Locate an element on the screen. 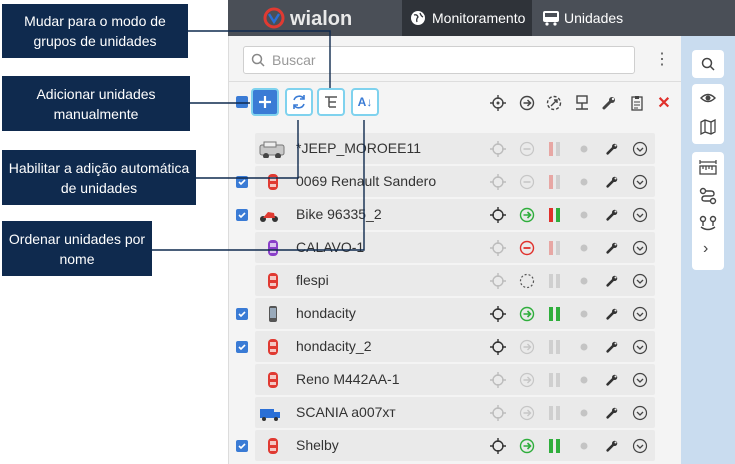 Image resolution: width=735 pixels, height=464 pixels. callout-sort-by-name: Ordenar unidades por nome is located at coordinates (77, 248).